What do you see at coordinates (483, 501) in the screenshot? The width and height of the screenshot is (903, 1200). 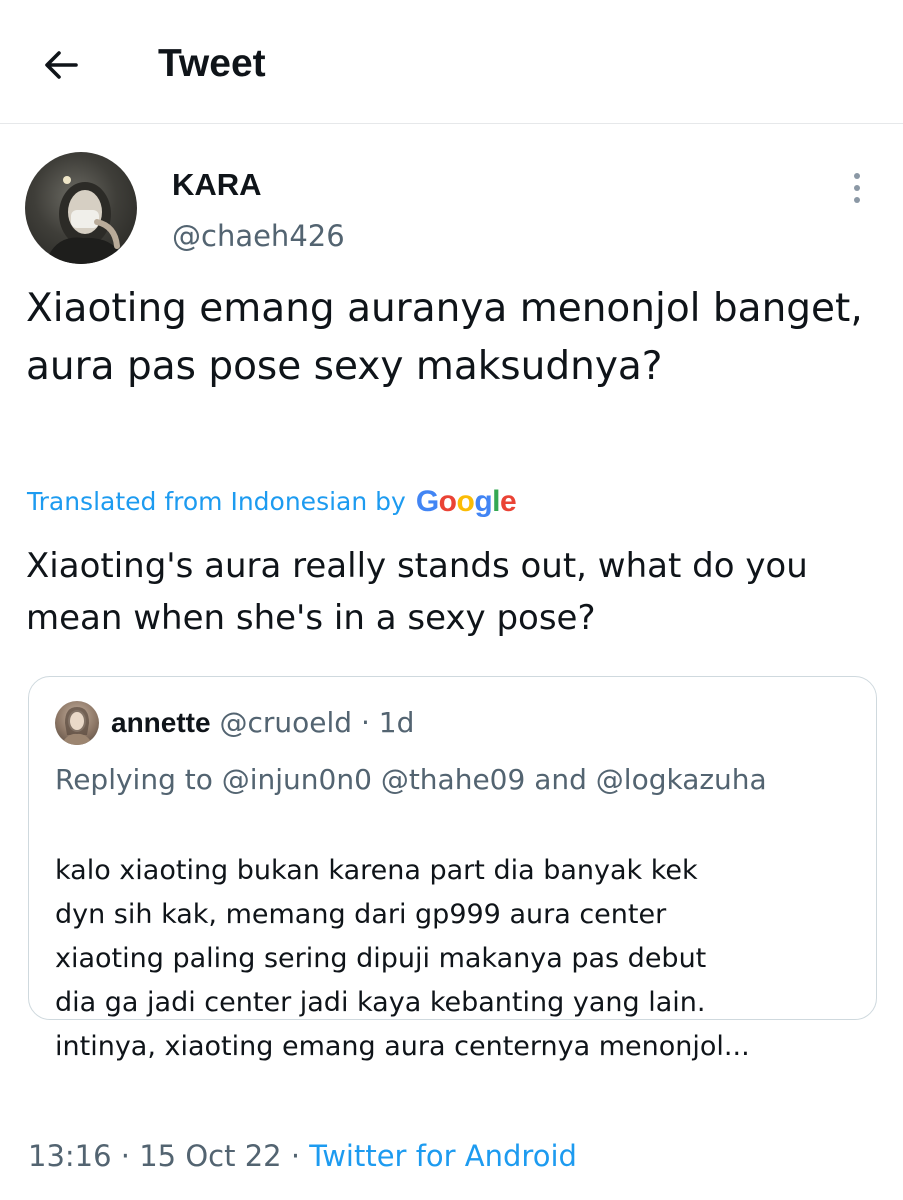 I see `google-letter: g` at bounding box center [483, 501].